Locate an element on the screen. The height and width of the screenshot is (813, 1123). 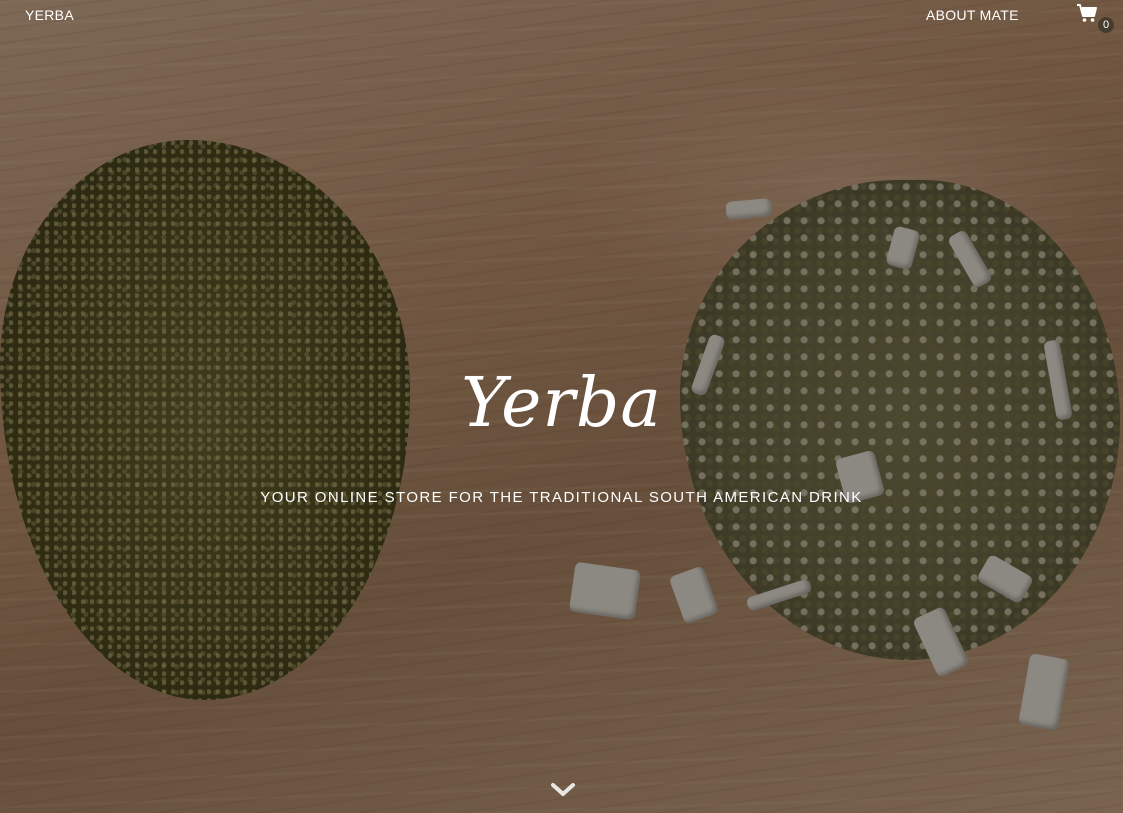
shopping-cart-icon is located at coordinates (1087, 13).